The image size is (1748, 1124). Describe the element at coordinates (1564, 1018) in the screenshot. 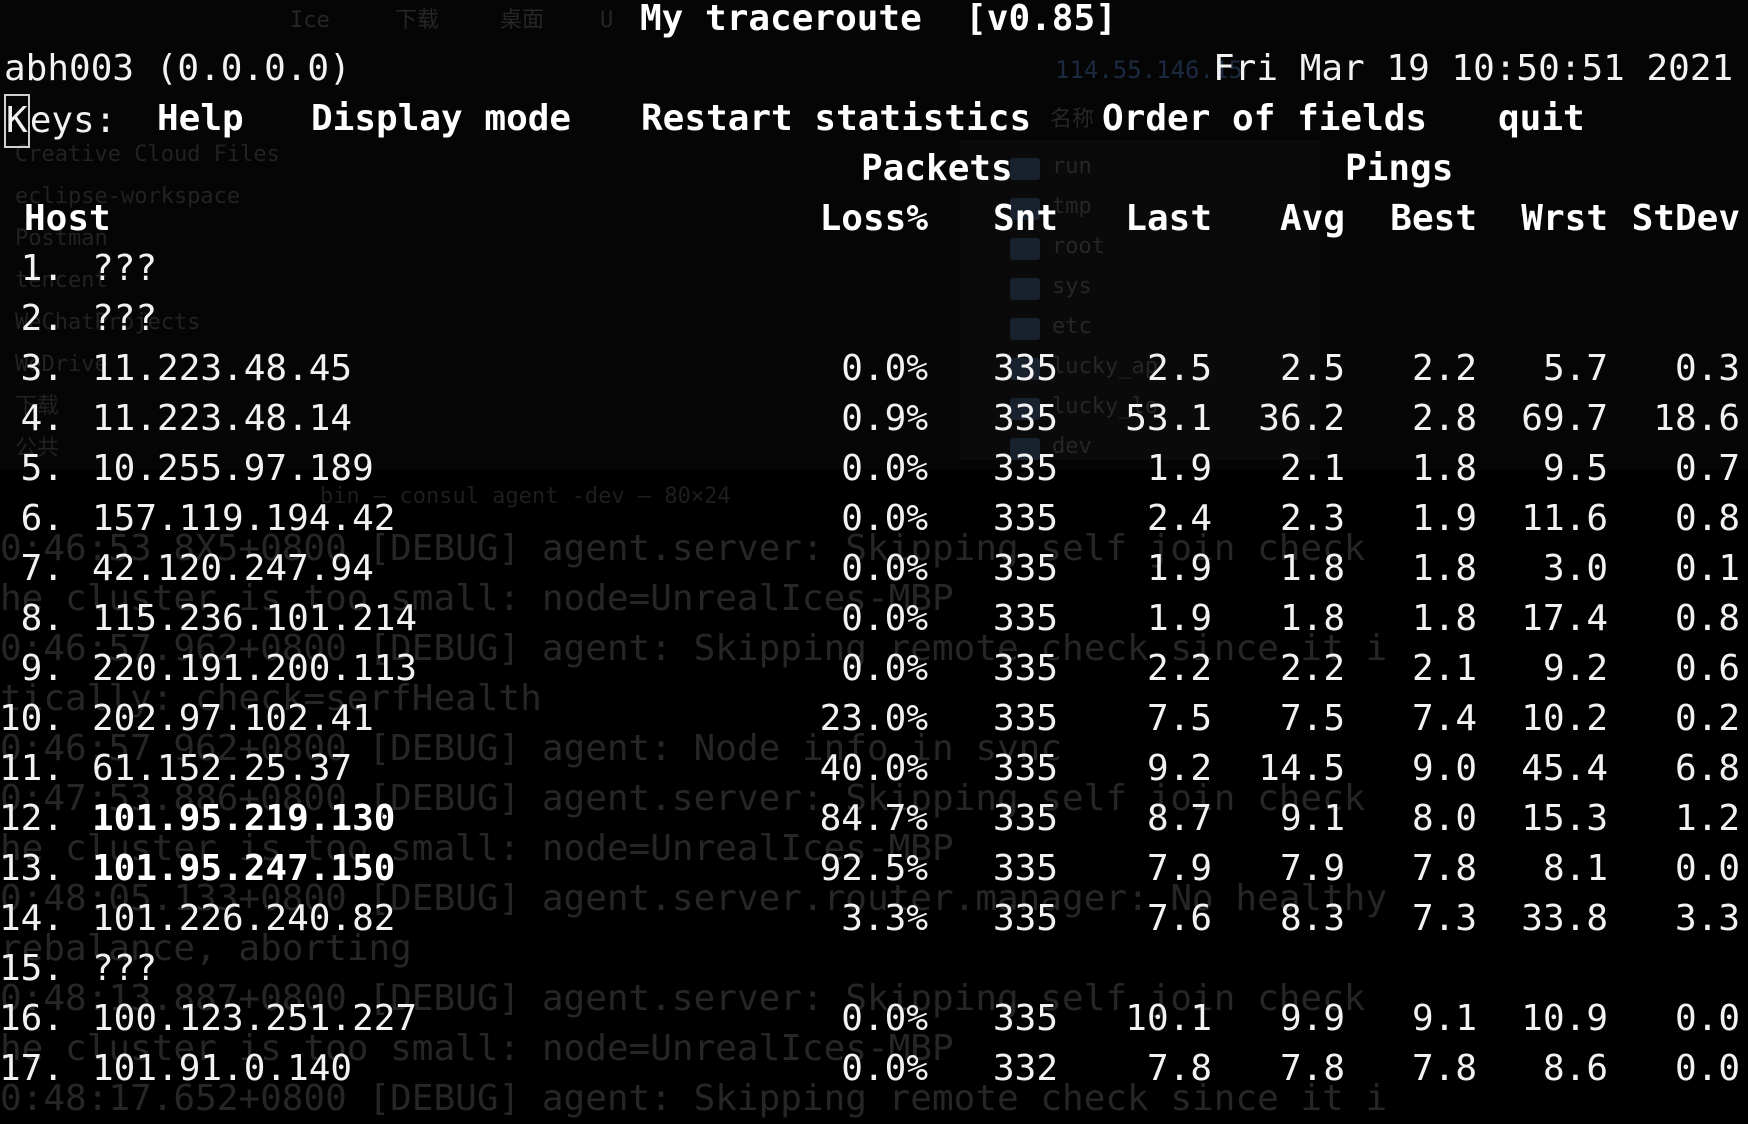

I see `hop-wrst: 10.9` at that location.